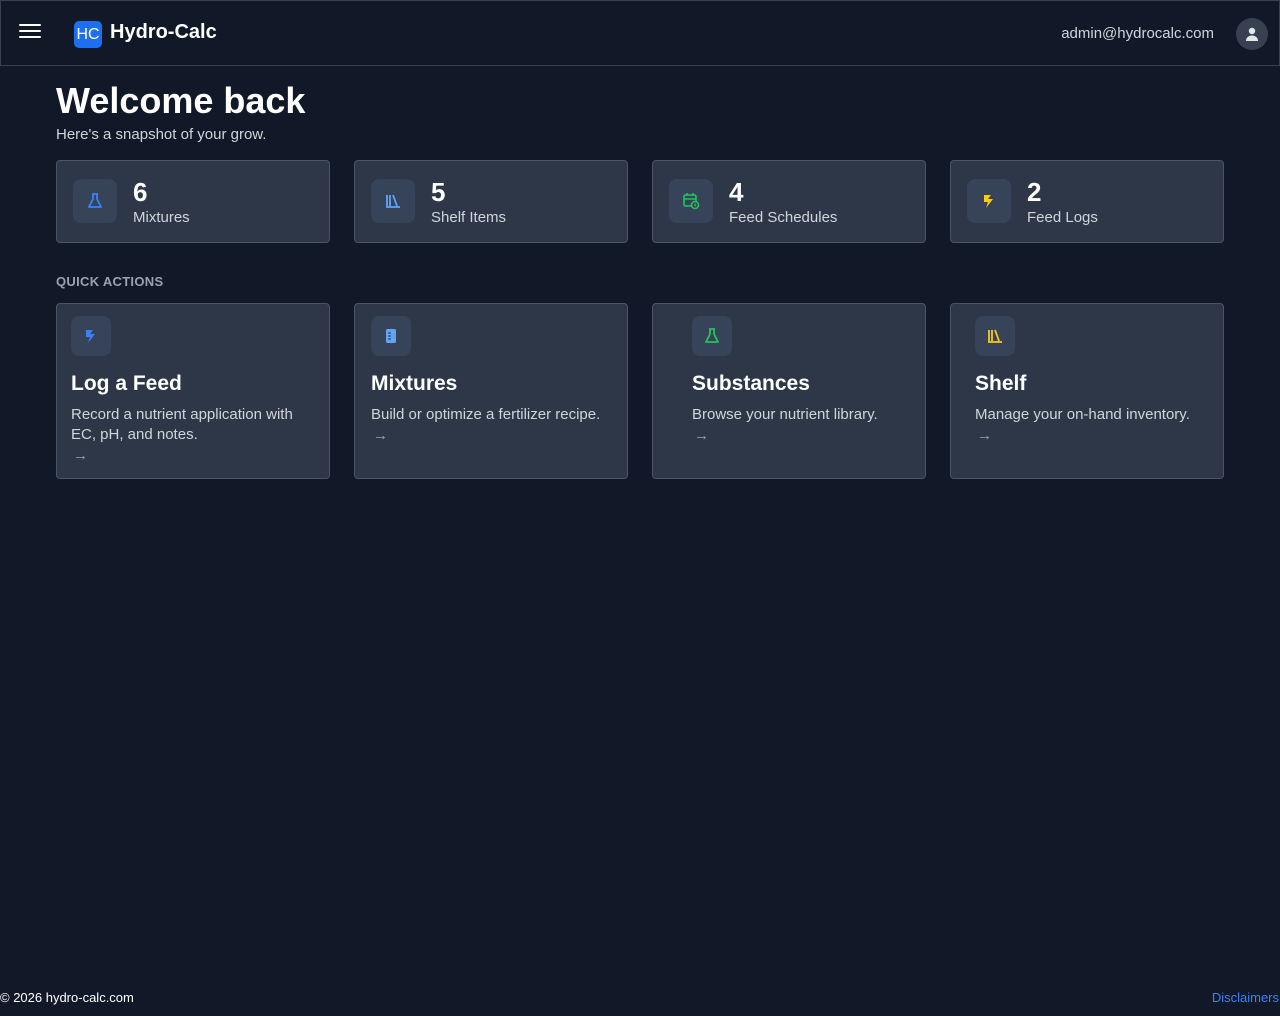  I want to click on stat-label: Shelf Items, so click(469, 217).